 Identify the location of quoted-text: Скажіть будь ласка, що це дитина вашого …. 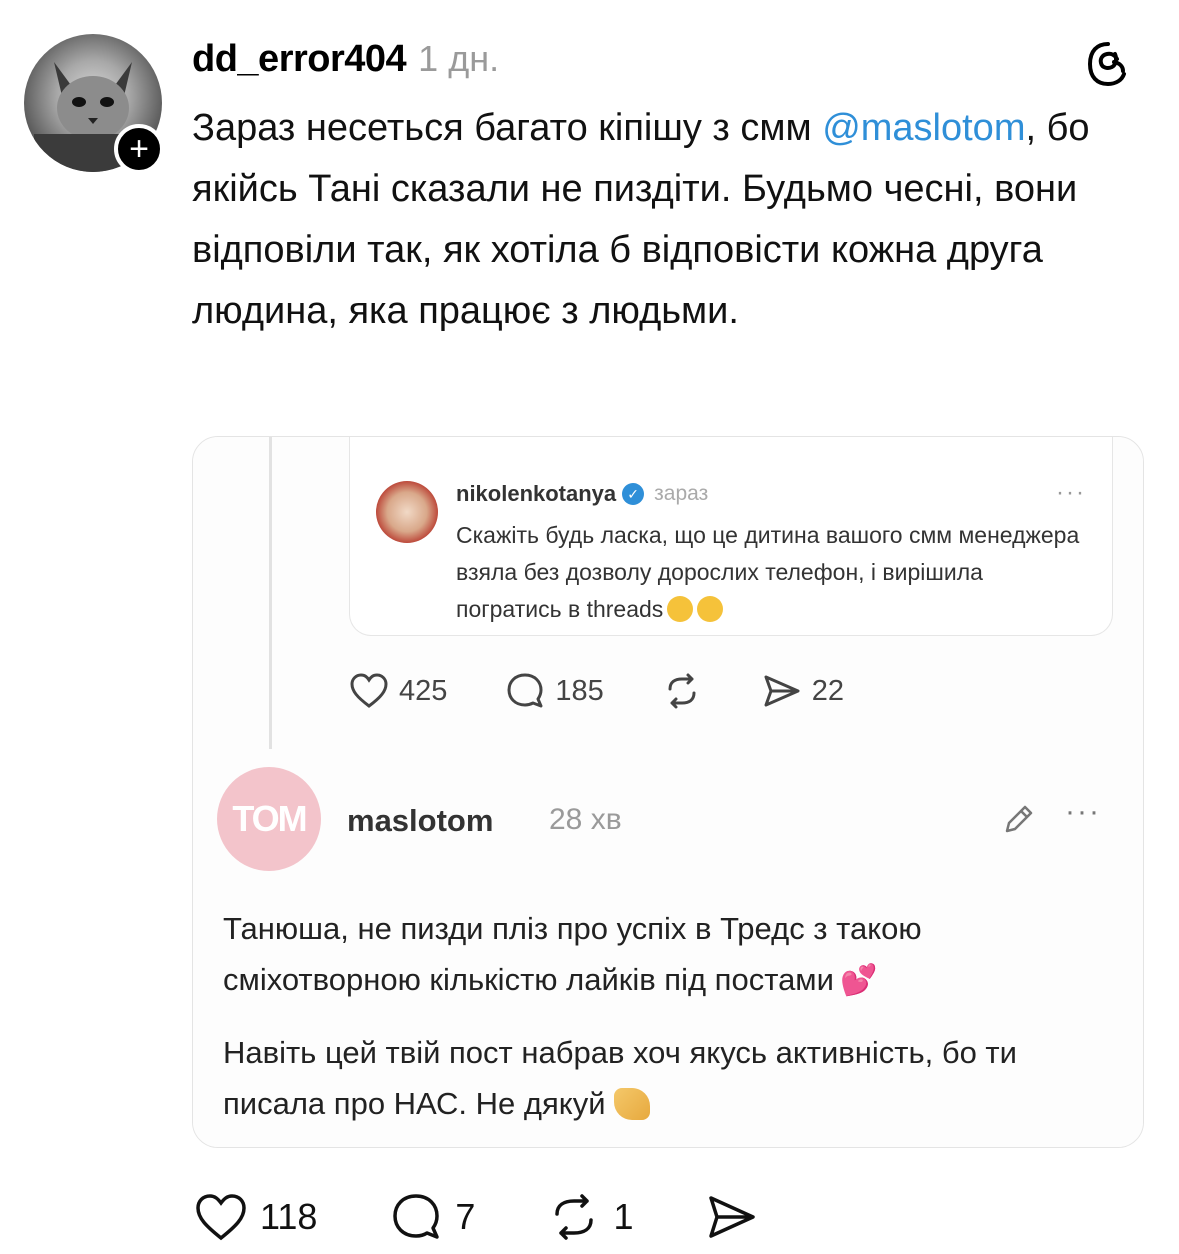
(771, 572).